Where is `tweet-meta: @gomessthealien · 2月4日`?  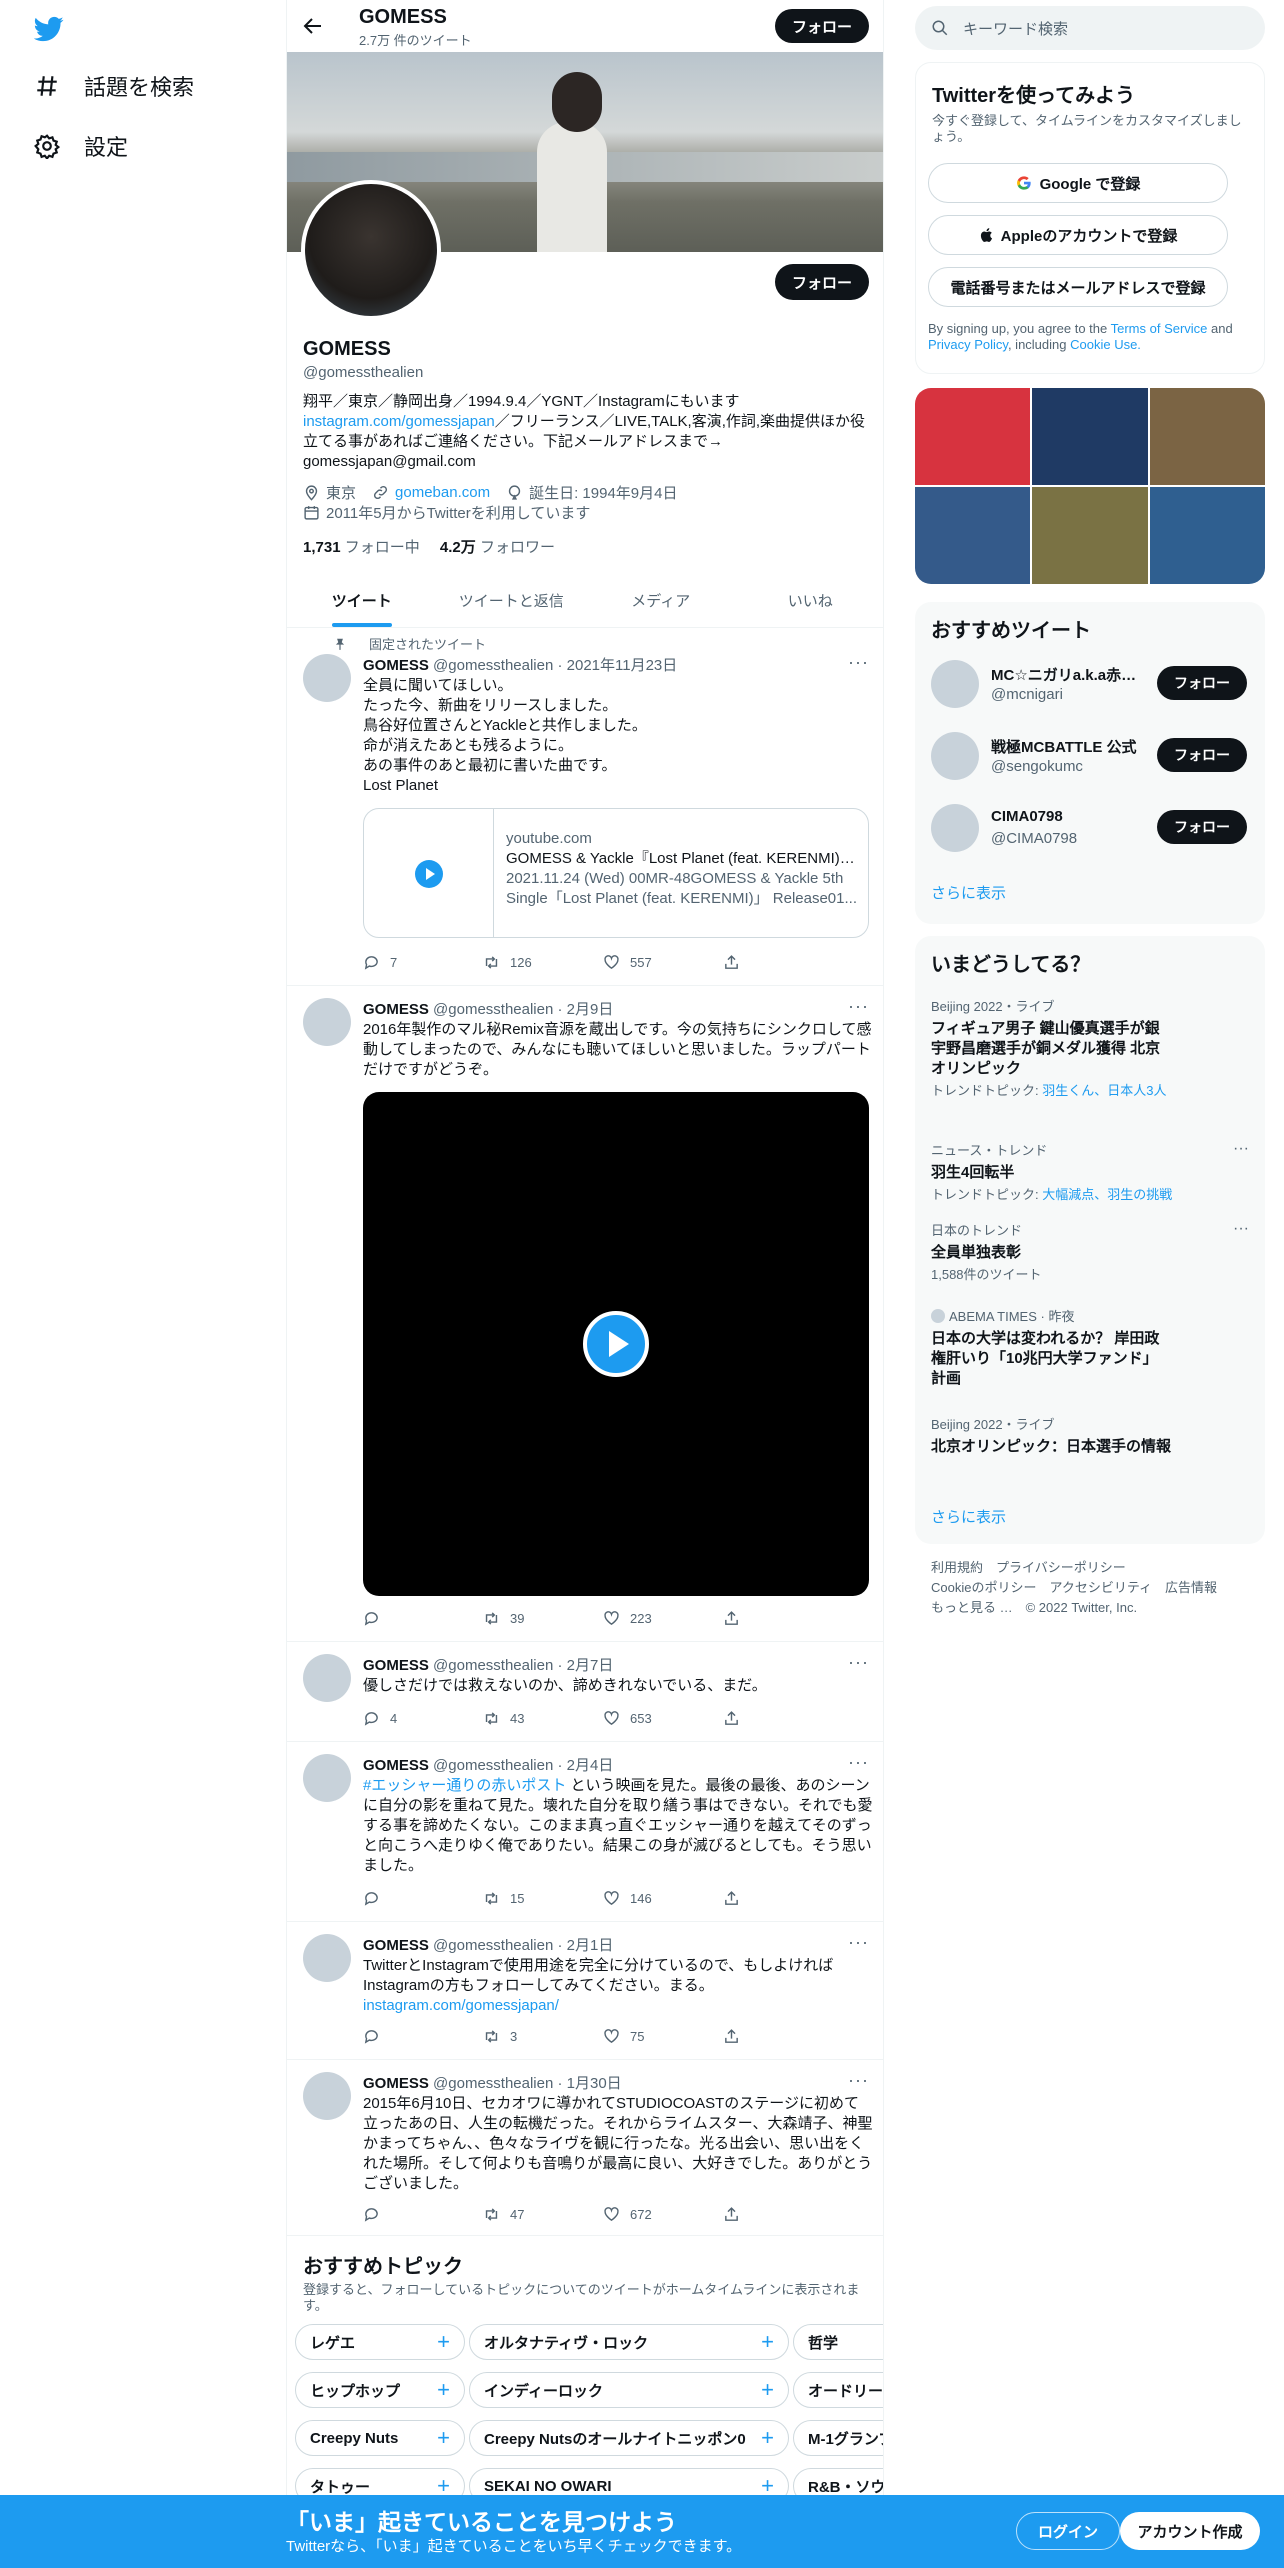
tweet-meta: @gomessthealien · 2月4日 is located at coordinates (523, 1765).